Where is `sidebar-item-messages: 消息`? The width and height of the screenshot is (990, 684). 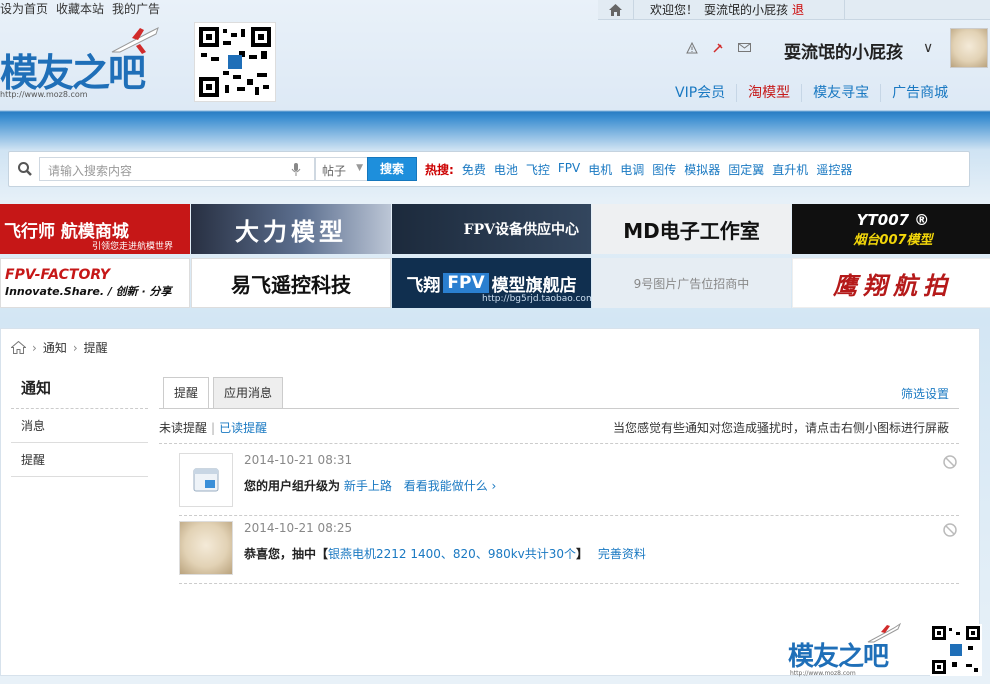
sidebar-item-messages: 消息 is located at coordinates (79, 426).